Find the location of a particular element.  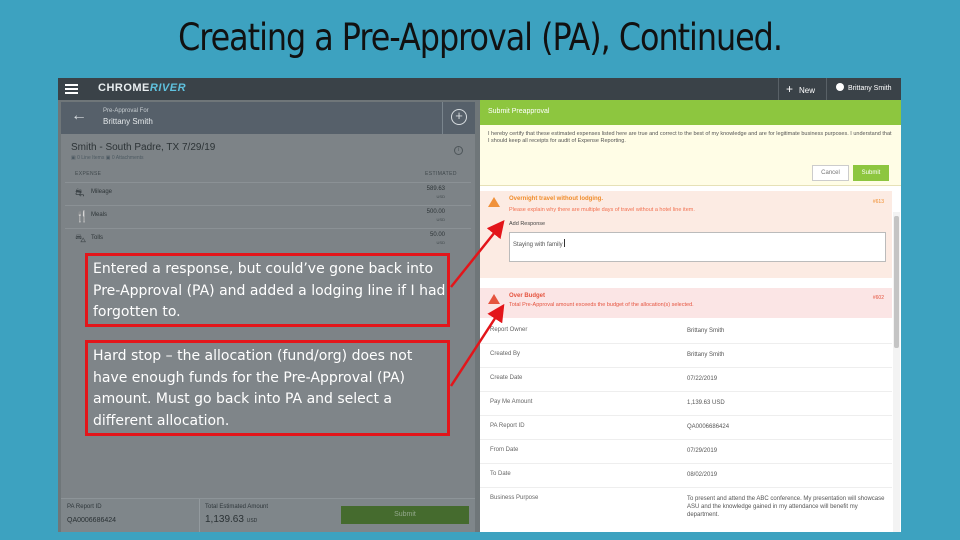

callout-arrows is located at coordinates (477, 303).